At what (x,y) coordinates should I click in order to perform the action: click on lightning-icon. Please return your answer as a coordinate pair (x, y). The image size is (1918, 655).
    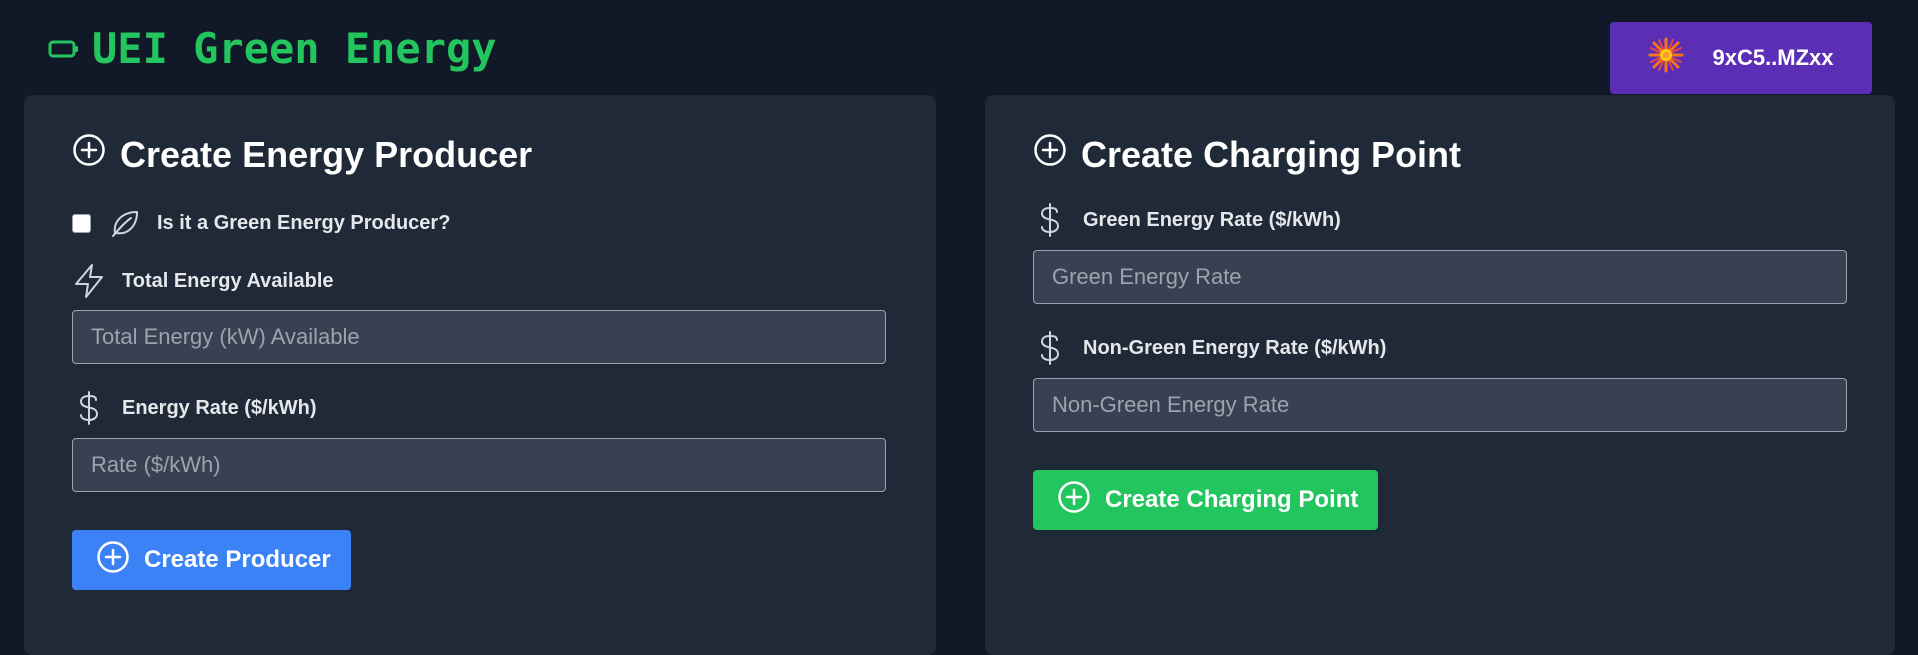
    Looking at the image, I should click on (89, 281).